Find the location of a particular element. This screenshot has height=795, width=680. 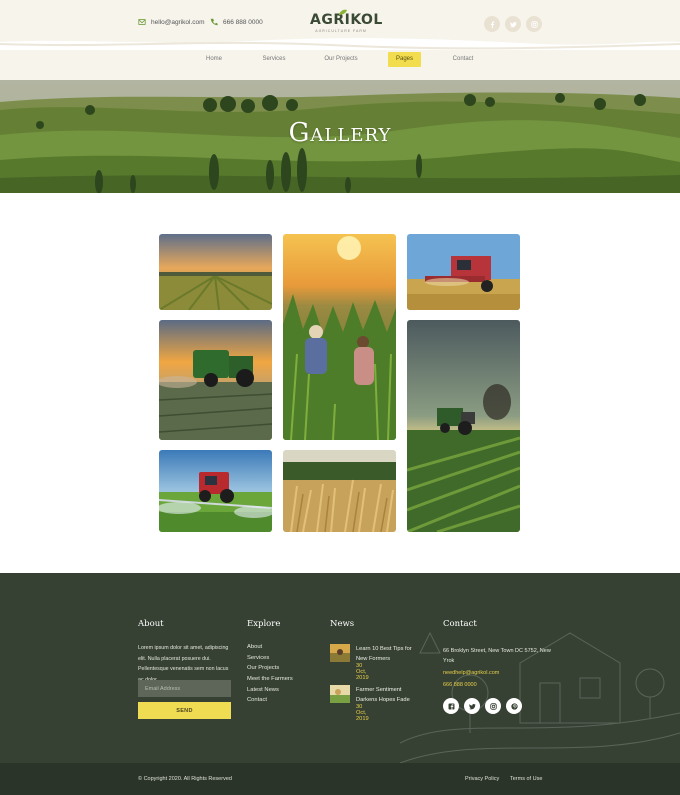

news-title: Learn 10 Best Tips for New Formers is located at coordinates (389, 654).